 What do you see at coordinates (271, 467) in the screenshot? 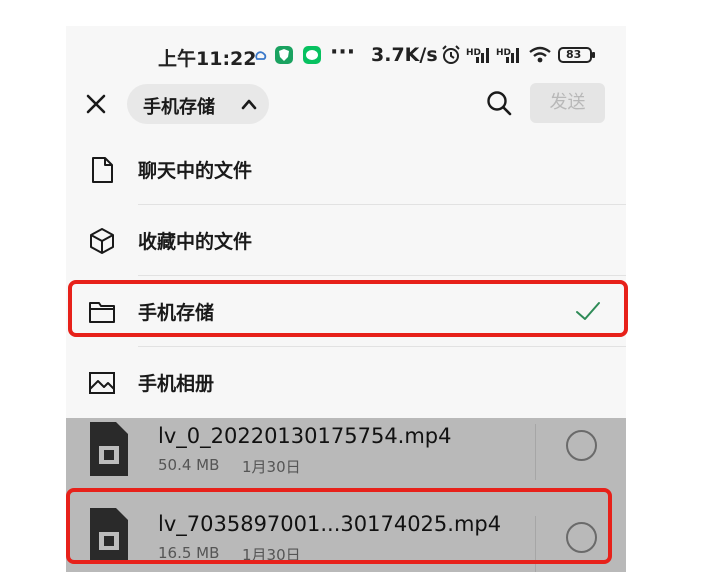
I see `file-date: 1月30日` at bounding box center [271, 467].